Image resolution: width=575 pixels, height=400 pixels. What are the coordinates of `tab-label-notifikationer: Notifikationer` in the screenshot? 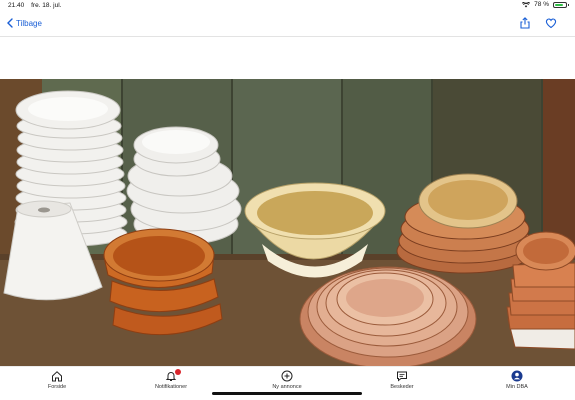 It's located at (171, 387).